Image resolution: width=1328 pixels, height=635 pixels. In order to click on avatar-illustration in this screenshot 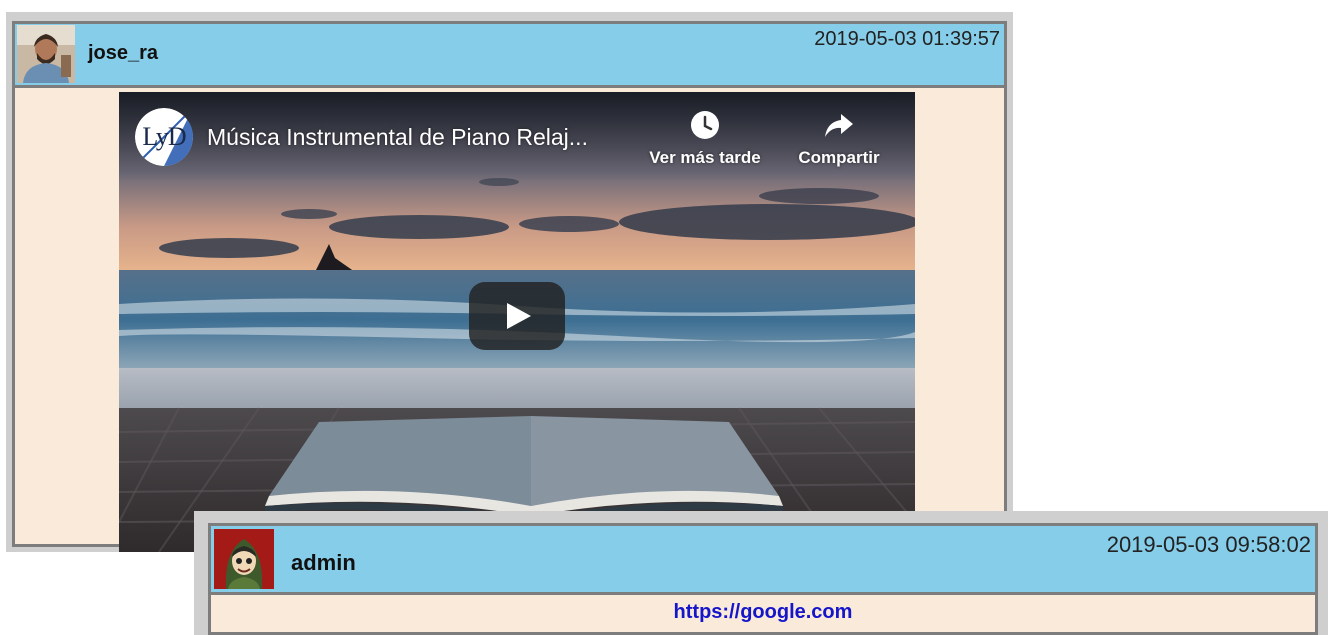, I will do `click(244, 559)`.